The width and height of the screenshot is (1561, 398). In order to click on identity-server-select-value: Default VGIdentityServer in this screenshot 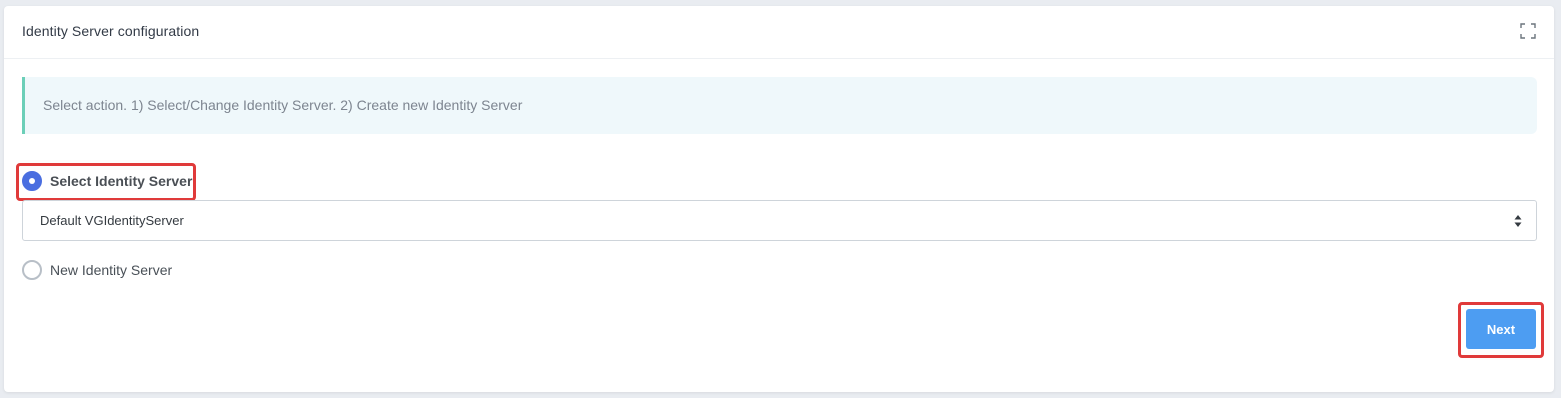, I will do `click(112, 220)`.